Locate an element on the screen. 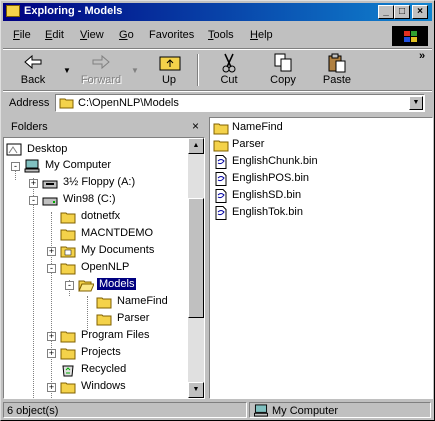 This screenshot has width=435, height=421. menu-view-label: iew is located at coordinates (95, 35).